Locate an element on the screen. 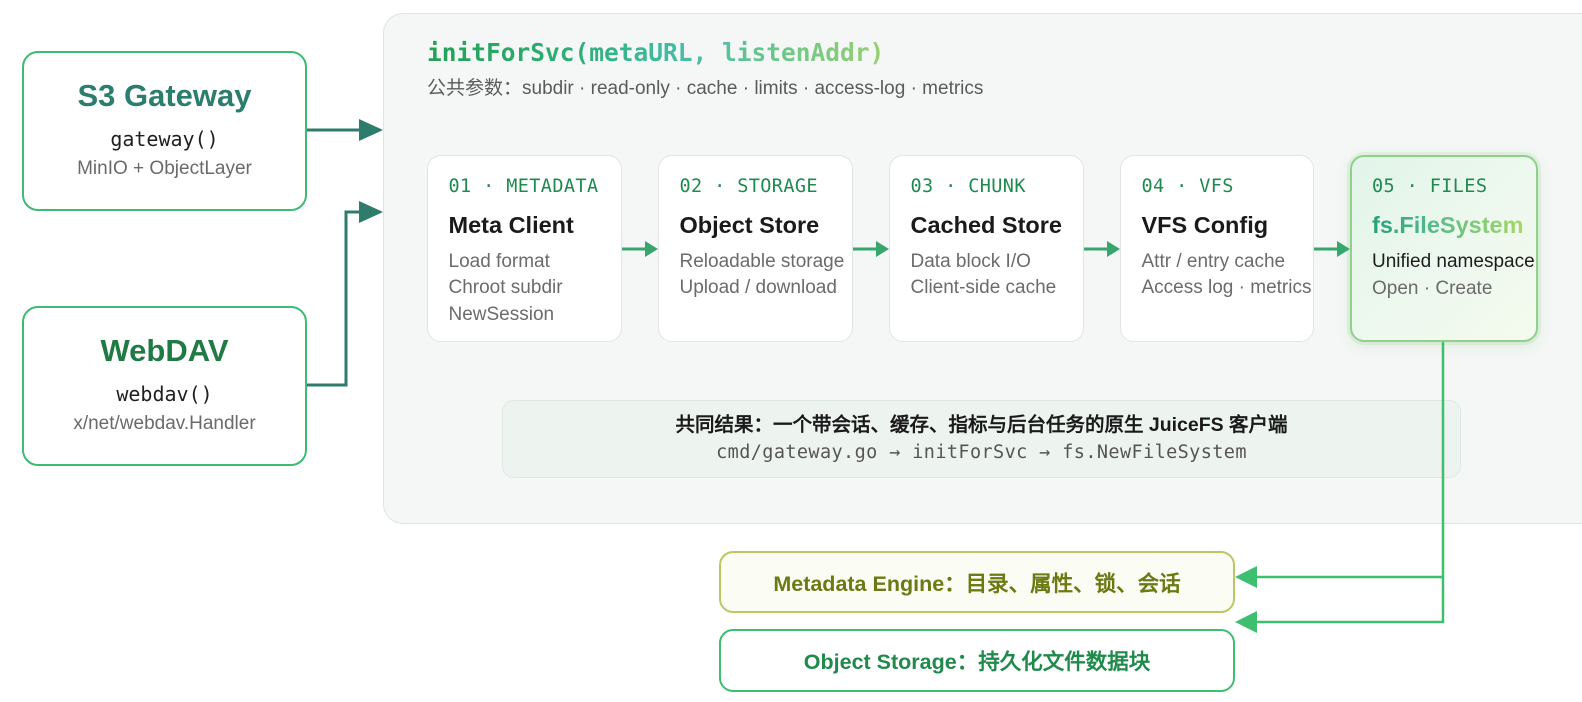 The width and height of the screenshot is (1582, 702). panel-title: initForSvc(metaURL, listenAddr) is located at coordinates (656, 52).